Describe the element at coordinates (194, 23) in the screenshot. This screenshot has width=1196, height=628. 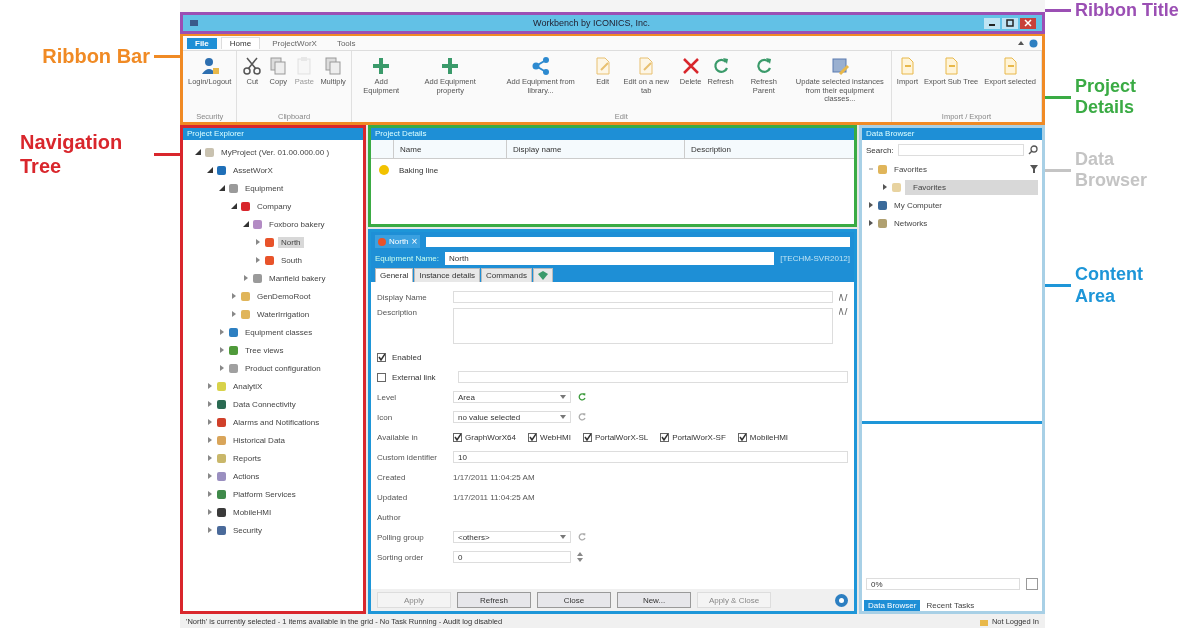
I see `app-icon` at that location.